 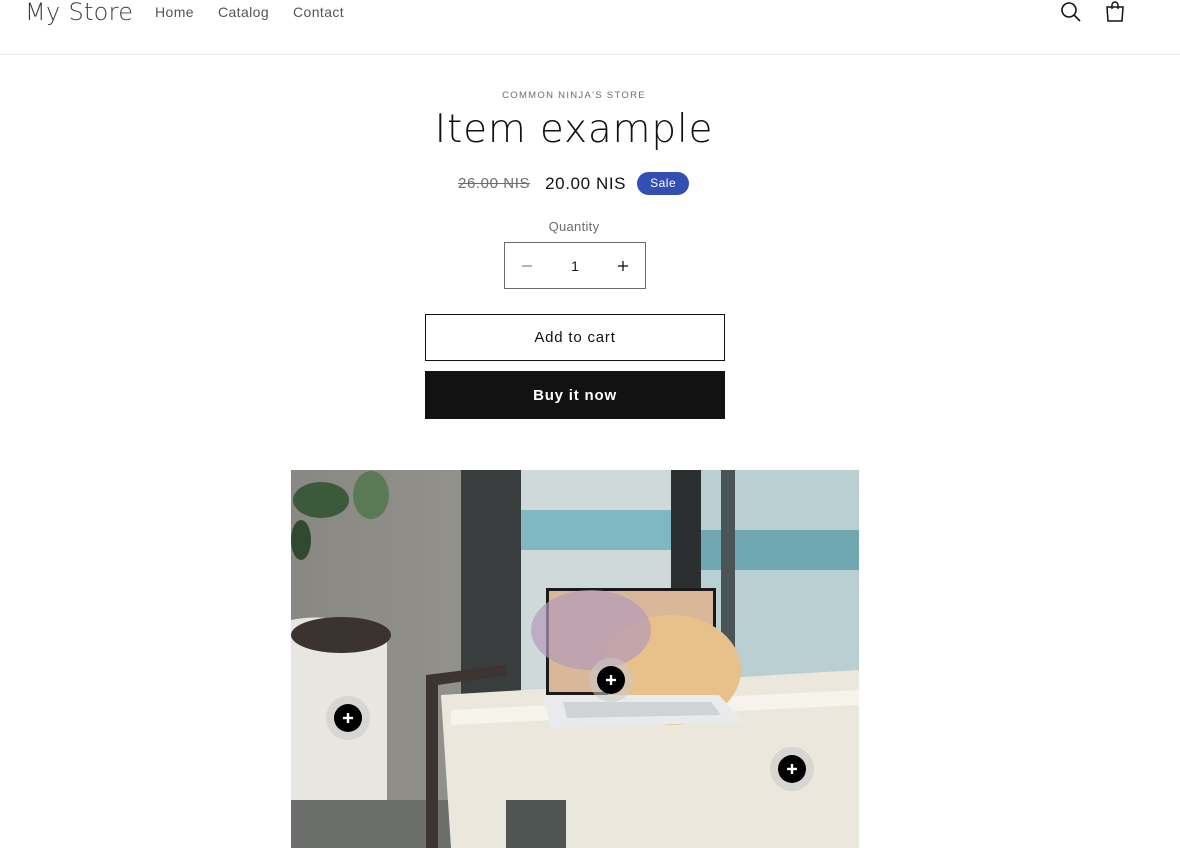 What do you see at coordinates (1115, 12) in the screenshot?
I see `cart-icon` at bounding box center [1115, 12].